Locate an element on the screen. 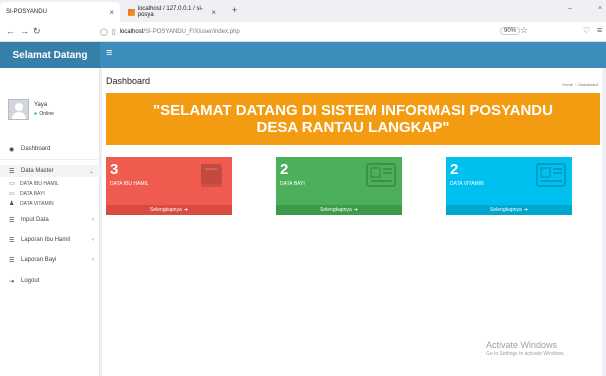 The width and height of the screenshot is (606, 376). minimize-icon: – is located at coordinates (570, 8).